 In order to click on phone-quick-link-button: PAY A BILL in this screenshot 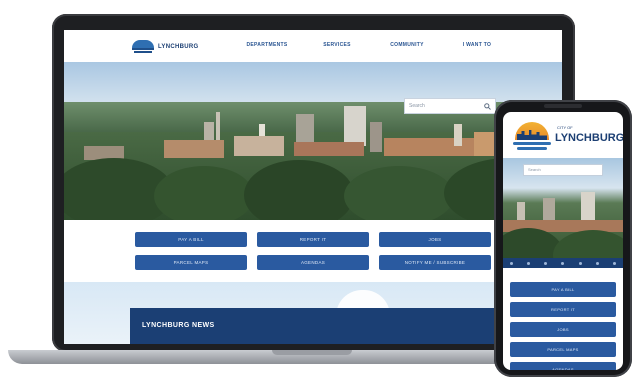, I will do `click(563, 289)`.